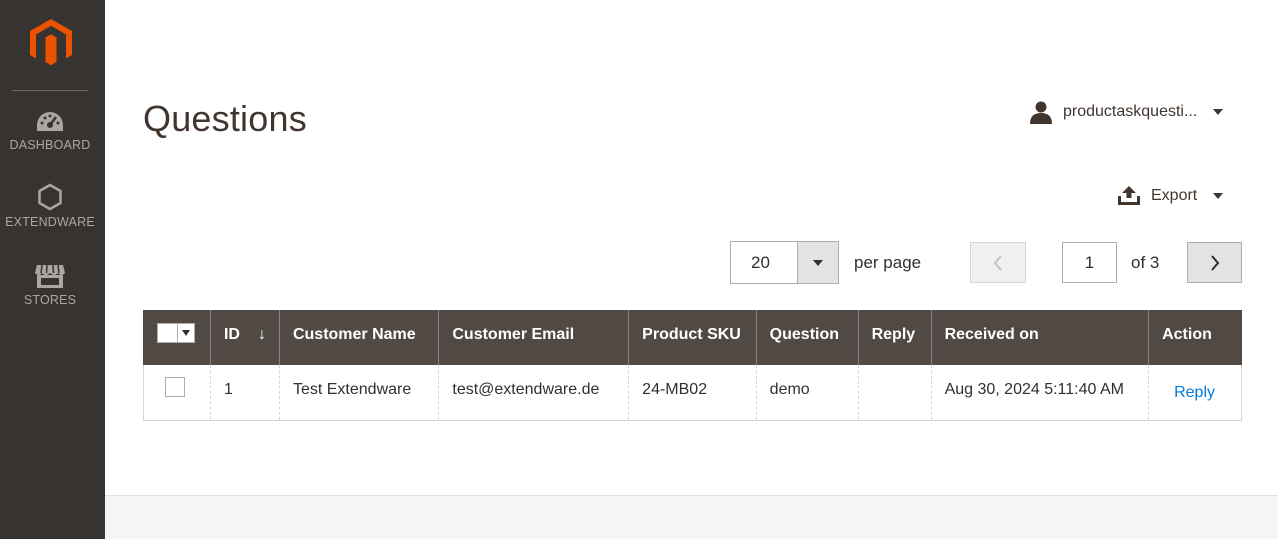 This screenshot has width=1278, height=539. I want to click on column-header-received-on: Received on, so click(1040, 337).